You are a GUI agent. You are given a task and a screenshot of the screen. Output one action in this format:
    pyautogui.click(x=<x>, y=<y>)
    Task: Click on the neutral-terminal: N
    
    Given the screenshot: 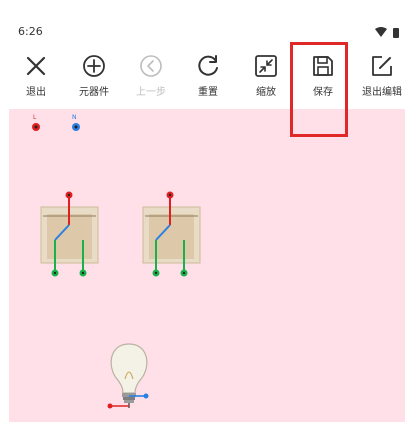 What is the action you would take?
    pyautogui.click(x=76, y=122)
    